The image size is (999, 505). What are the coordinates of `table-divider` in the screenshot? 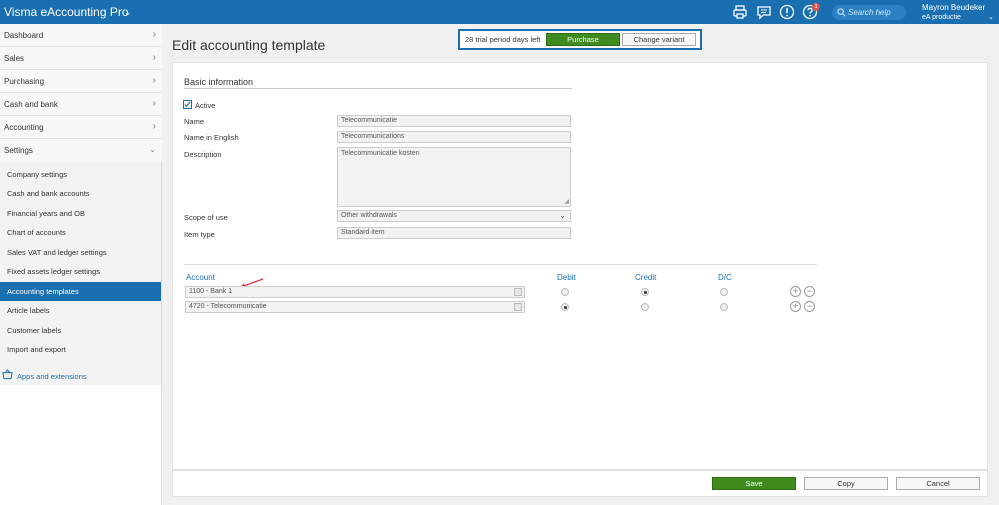 It's located at (500, 264).